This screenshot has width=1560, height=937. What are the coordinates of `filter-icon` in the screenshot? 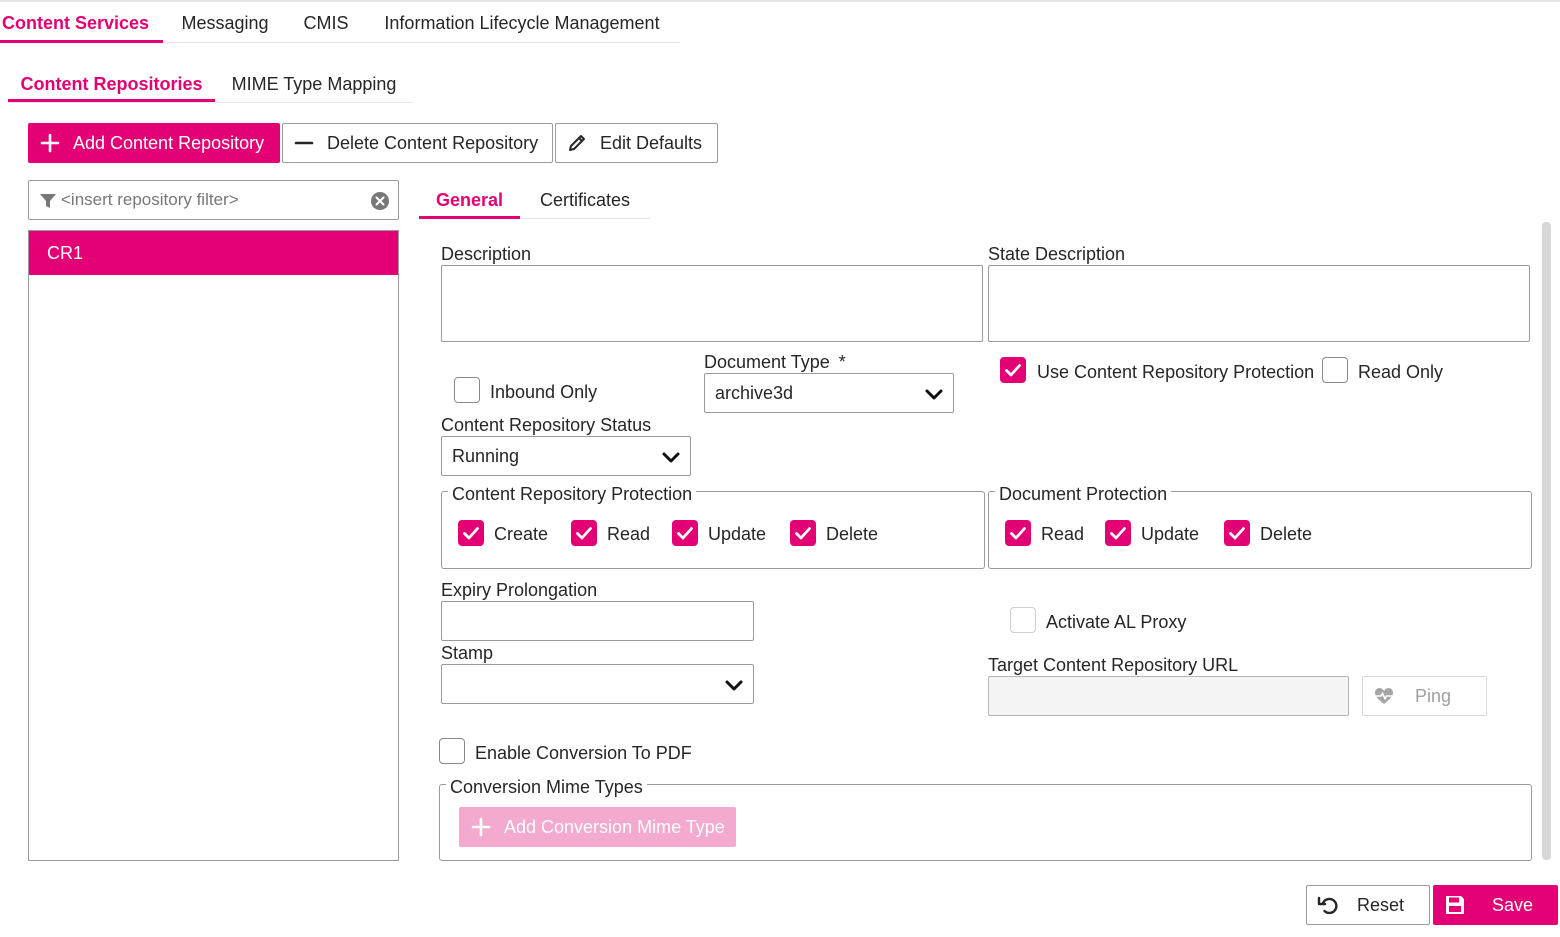 It's located at (48, 201).